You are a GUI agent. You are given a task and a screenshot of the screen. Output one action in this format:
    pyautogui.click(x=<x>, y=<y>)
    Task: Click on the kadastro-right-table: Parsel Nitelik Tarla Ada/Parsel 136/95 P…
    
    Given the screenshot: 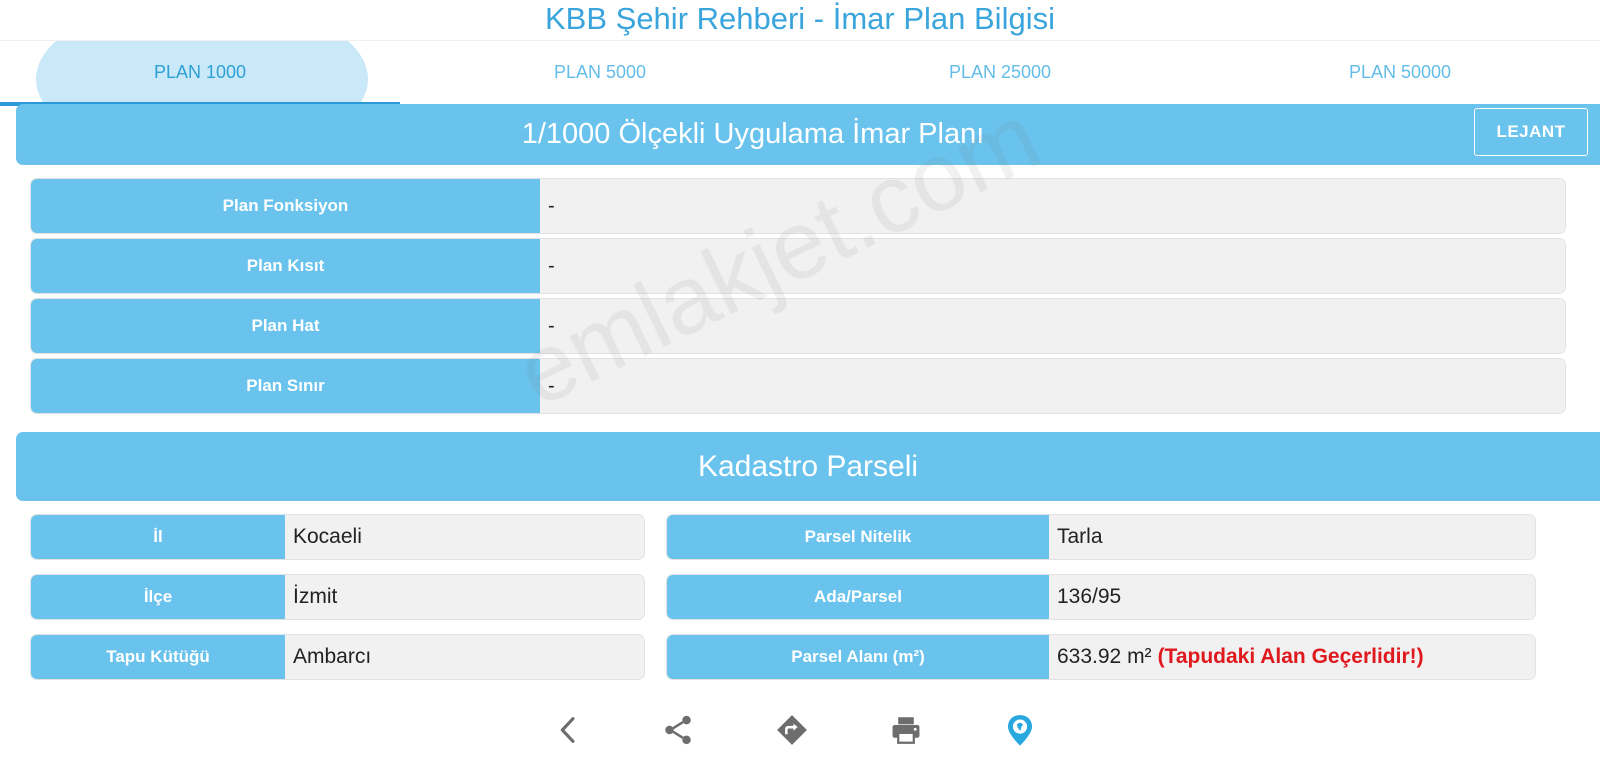 What is the action you would take?
    pyautogui.click(x=1101, y=604)
    